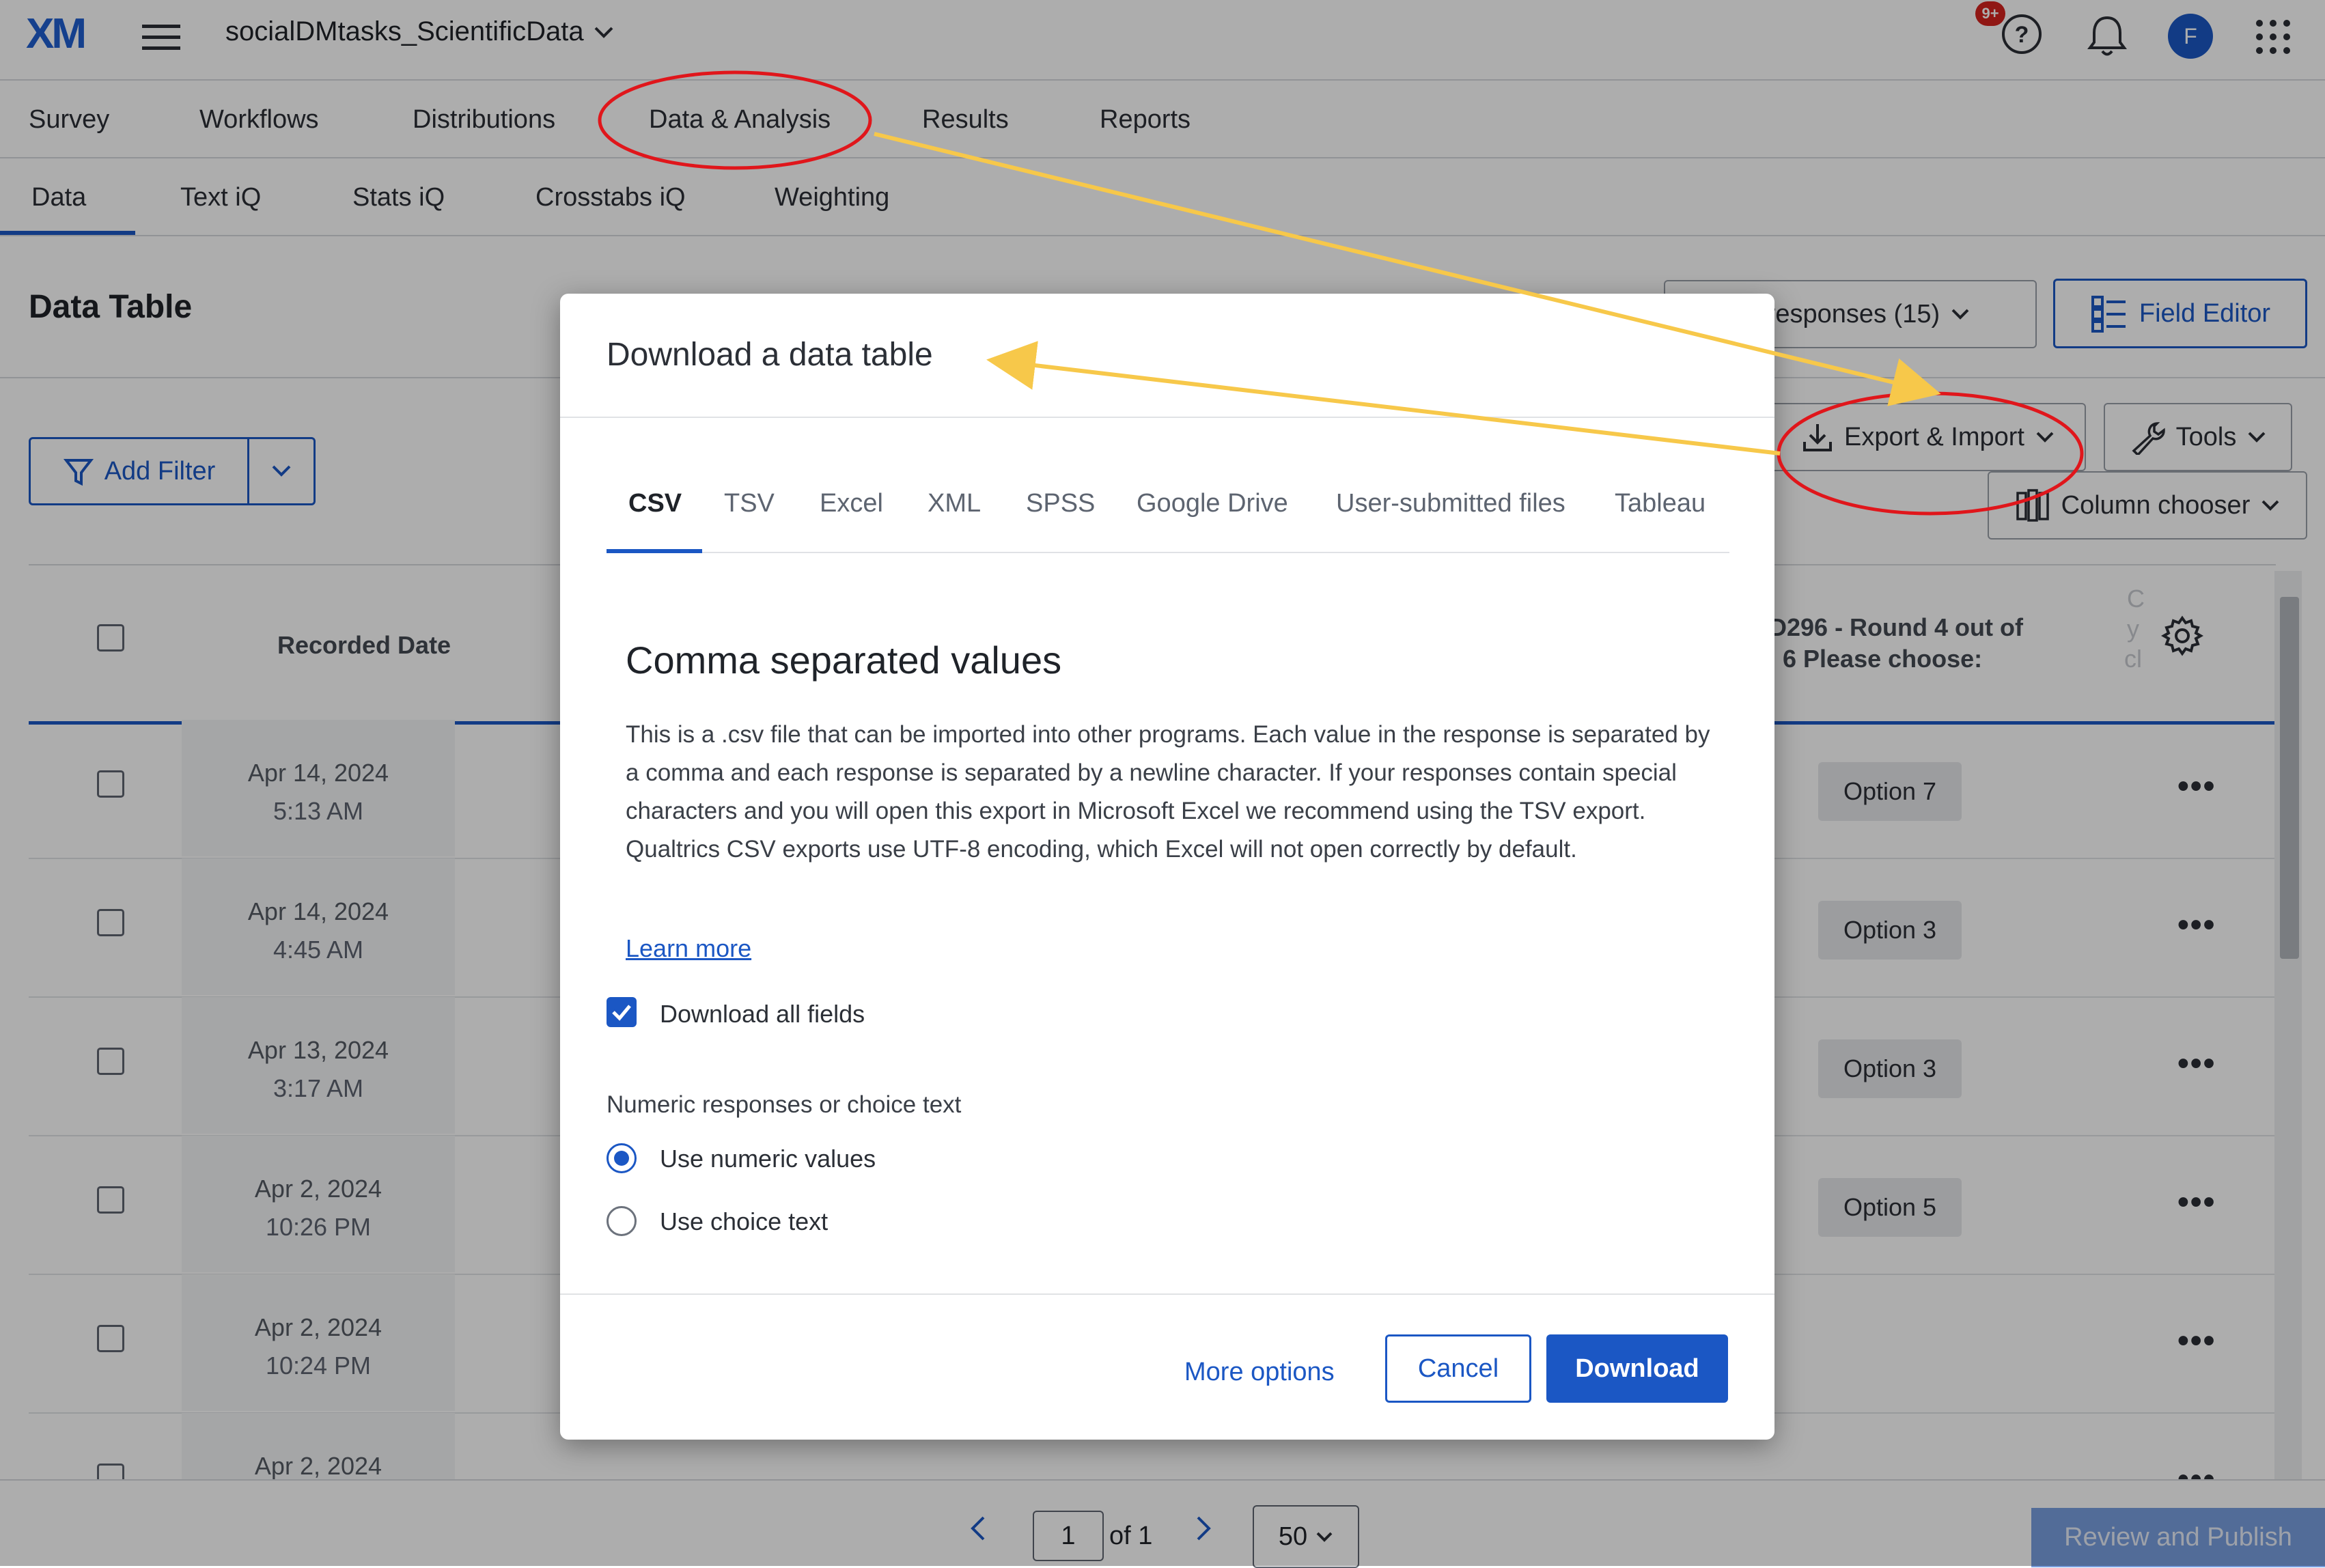 The width and height of the screenshot is (2325, 1568). I want to click on format-tab-excel: Excel, so click(851, 503).